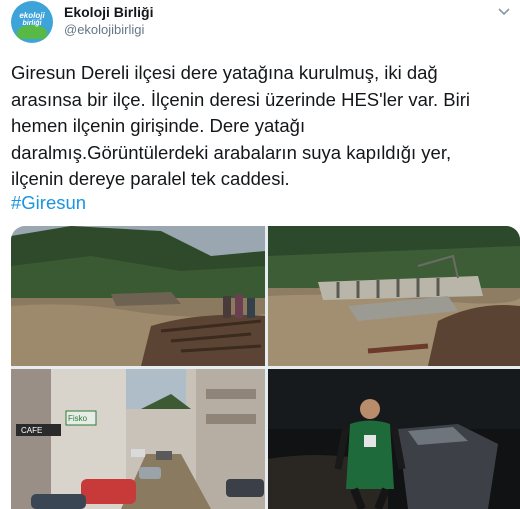 The width and height of the screenshot is (520, 509). I want to click on avatar-leaf-shape, so click(32, 32).